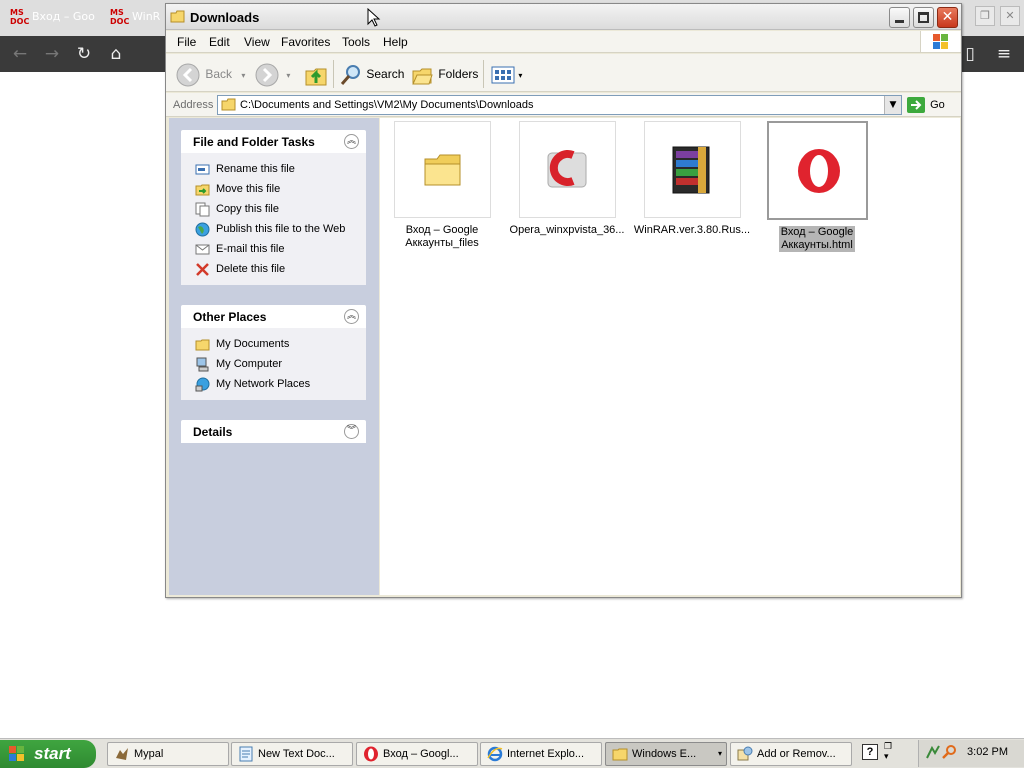 The width and height of the screenshot is (1024, 768). Describe the element at coordinates (395, 42) in the screenshot. I see `menu-help: Help` at that location.